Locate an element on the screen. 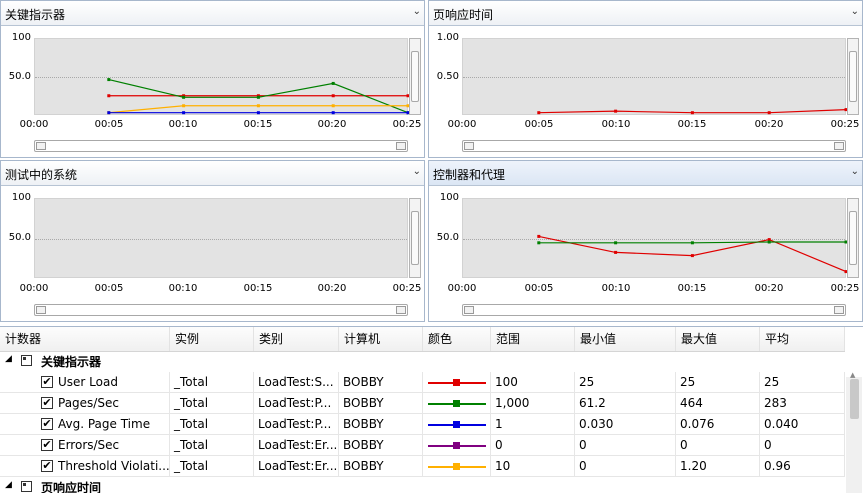  graph-header: 控制器和代理 ⌄ is located at coordinates (645, 173).